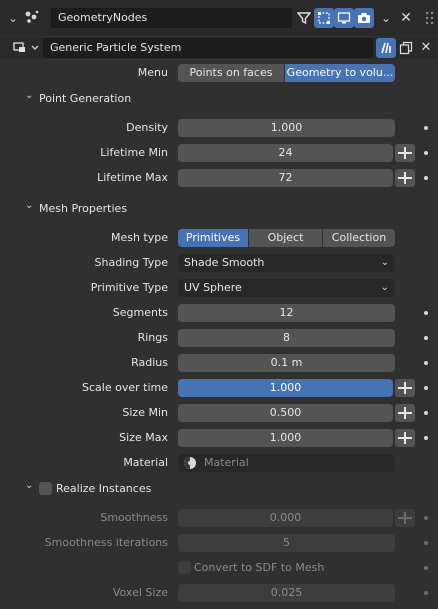 This screenshot has height=609, width=438. What do you see at coordinates (286, 338) in the screenshot?
I see `rings-field: 8` at bounding box center [286, 338].